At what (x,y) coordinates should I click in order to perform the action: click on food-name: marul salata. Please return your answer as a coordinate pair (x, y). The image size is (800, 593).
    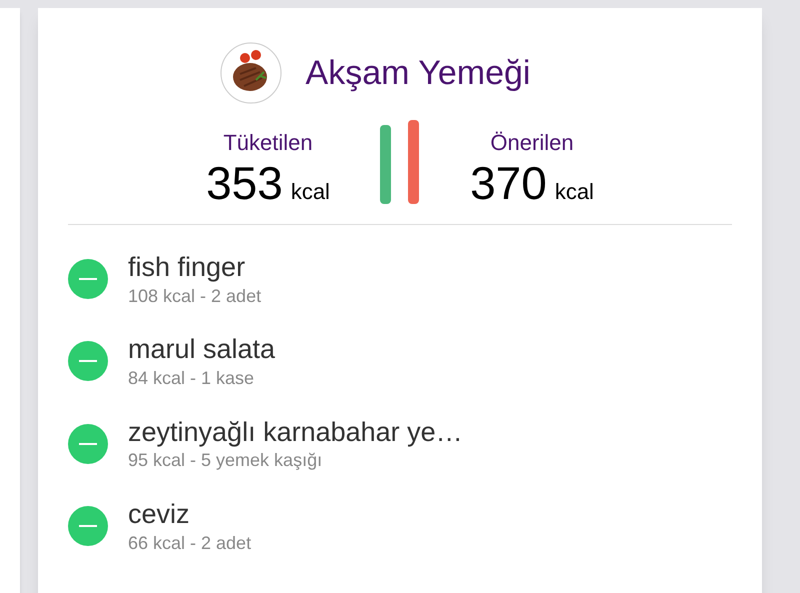
    Looking at the image, I should click on (202, 349).